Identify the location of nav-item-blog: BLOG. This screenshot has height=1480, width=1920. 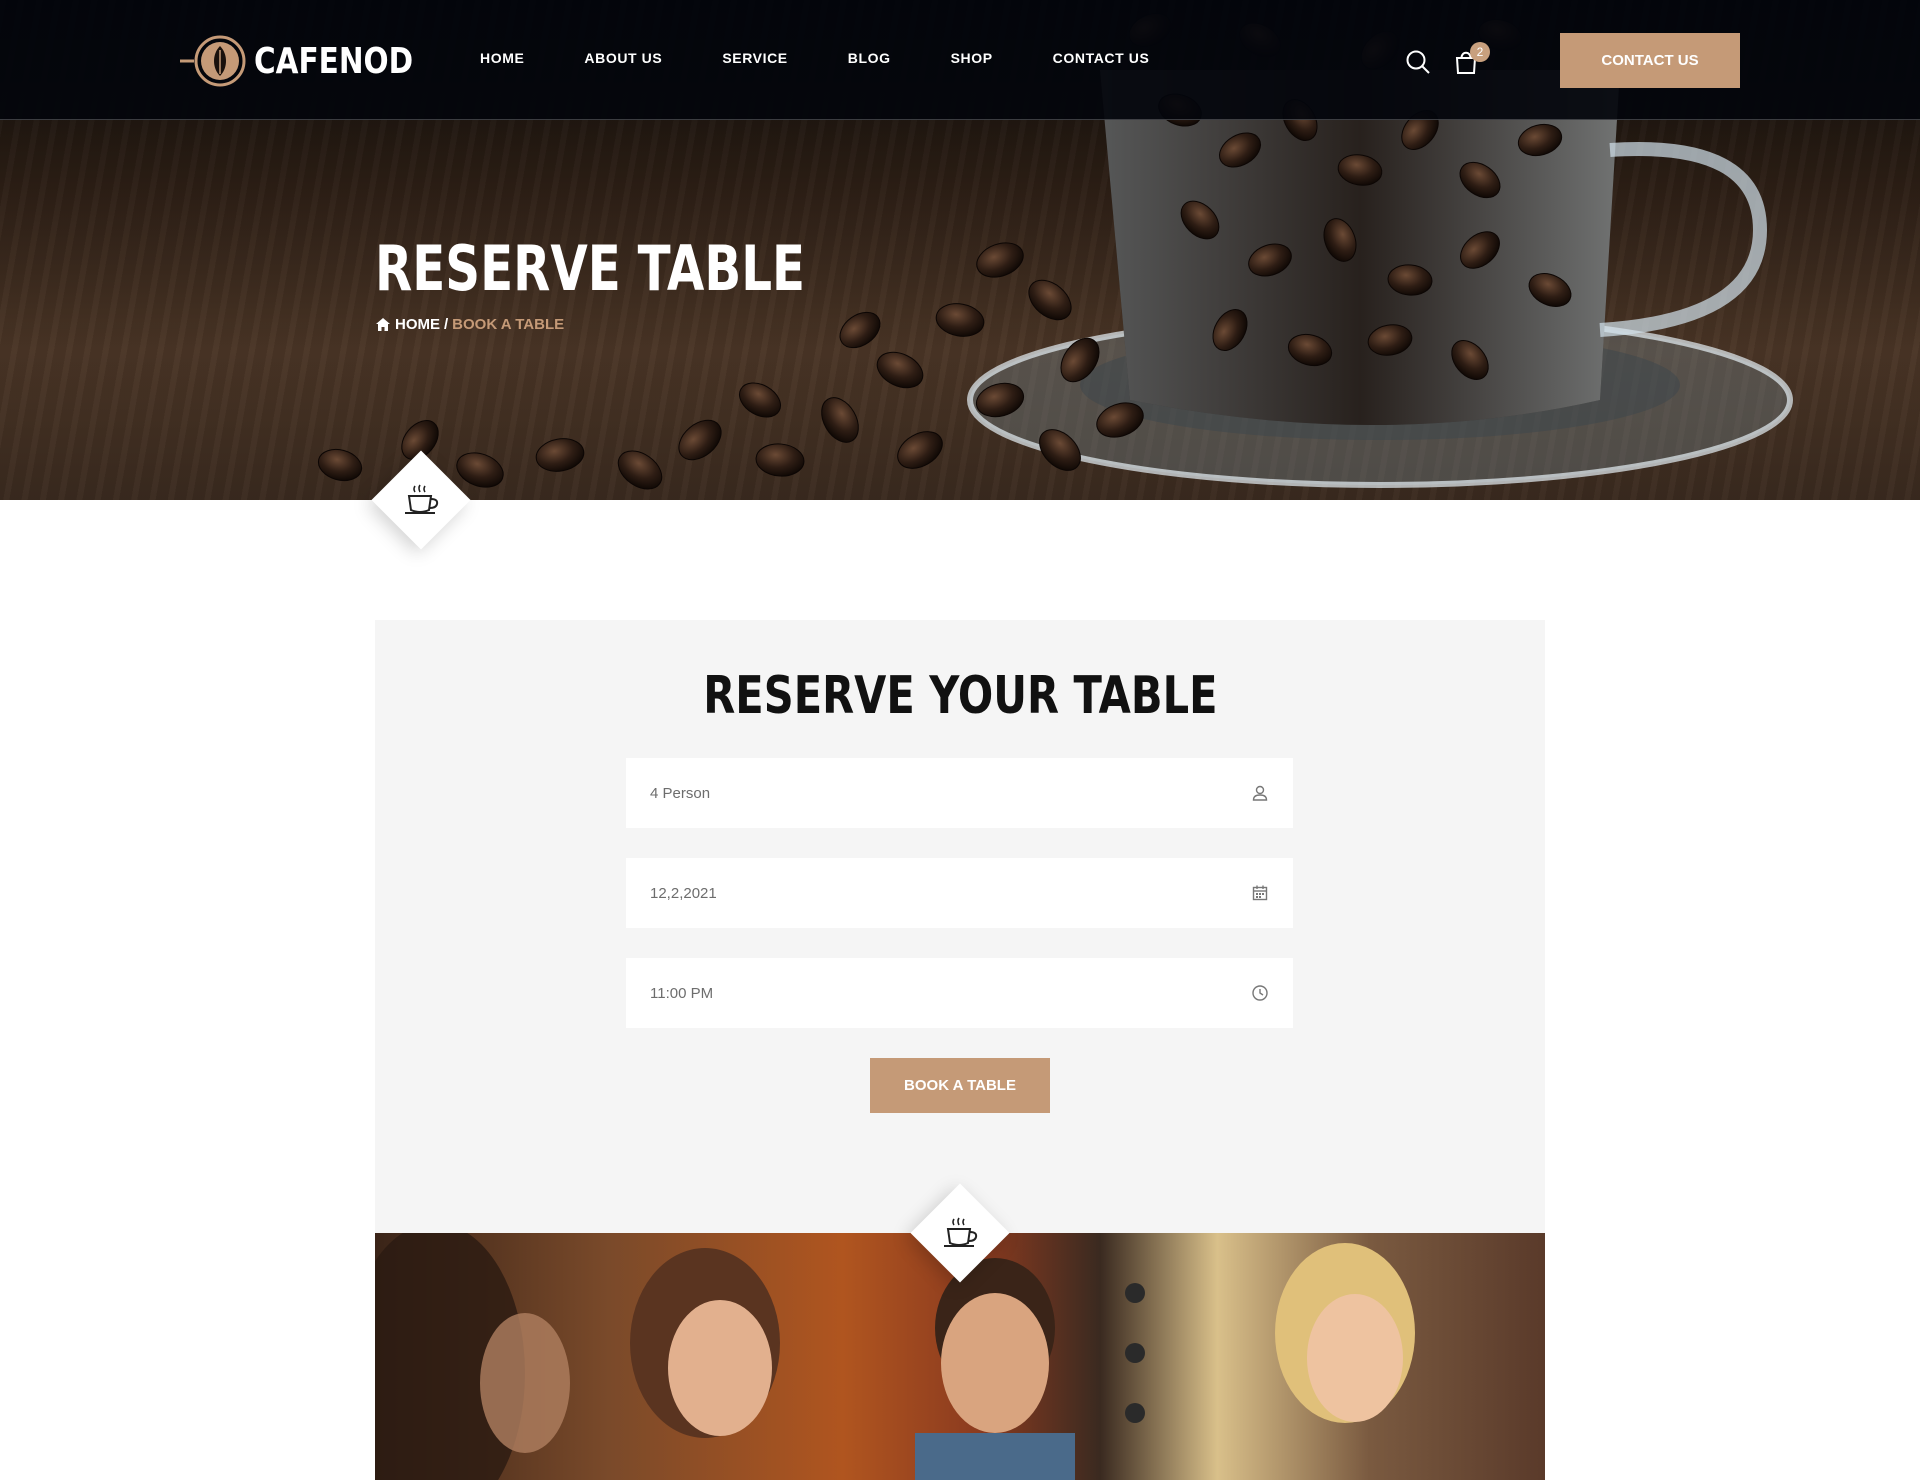
(869, 58).